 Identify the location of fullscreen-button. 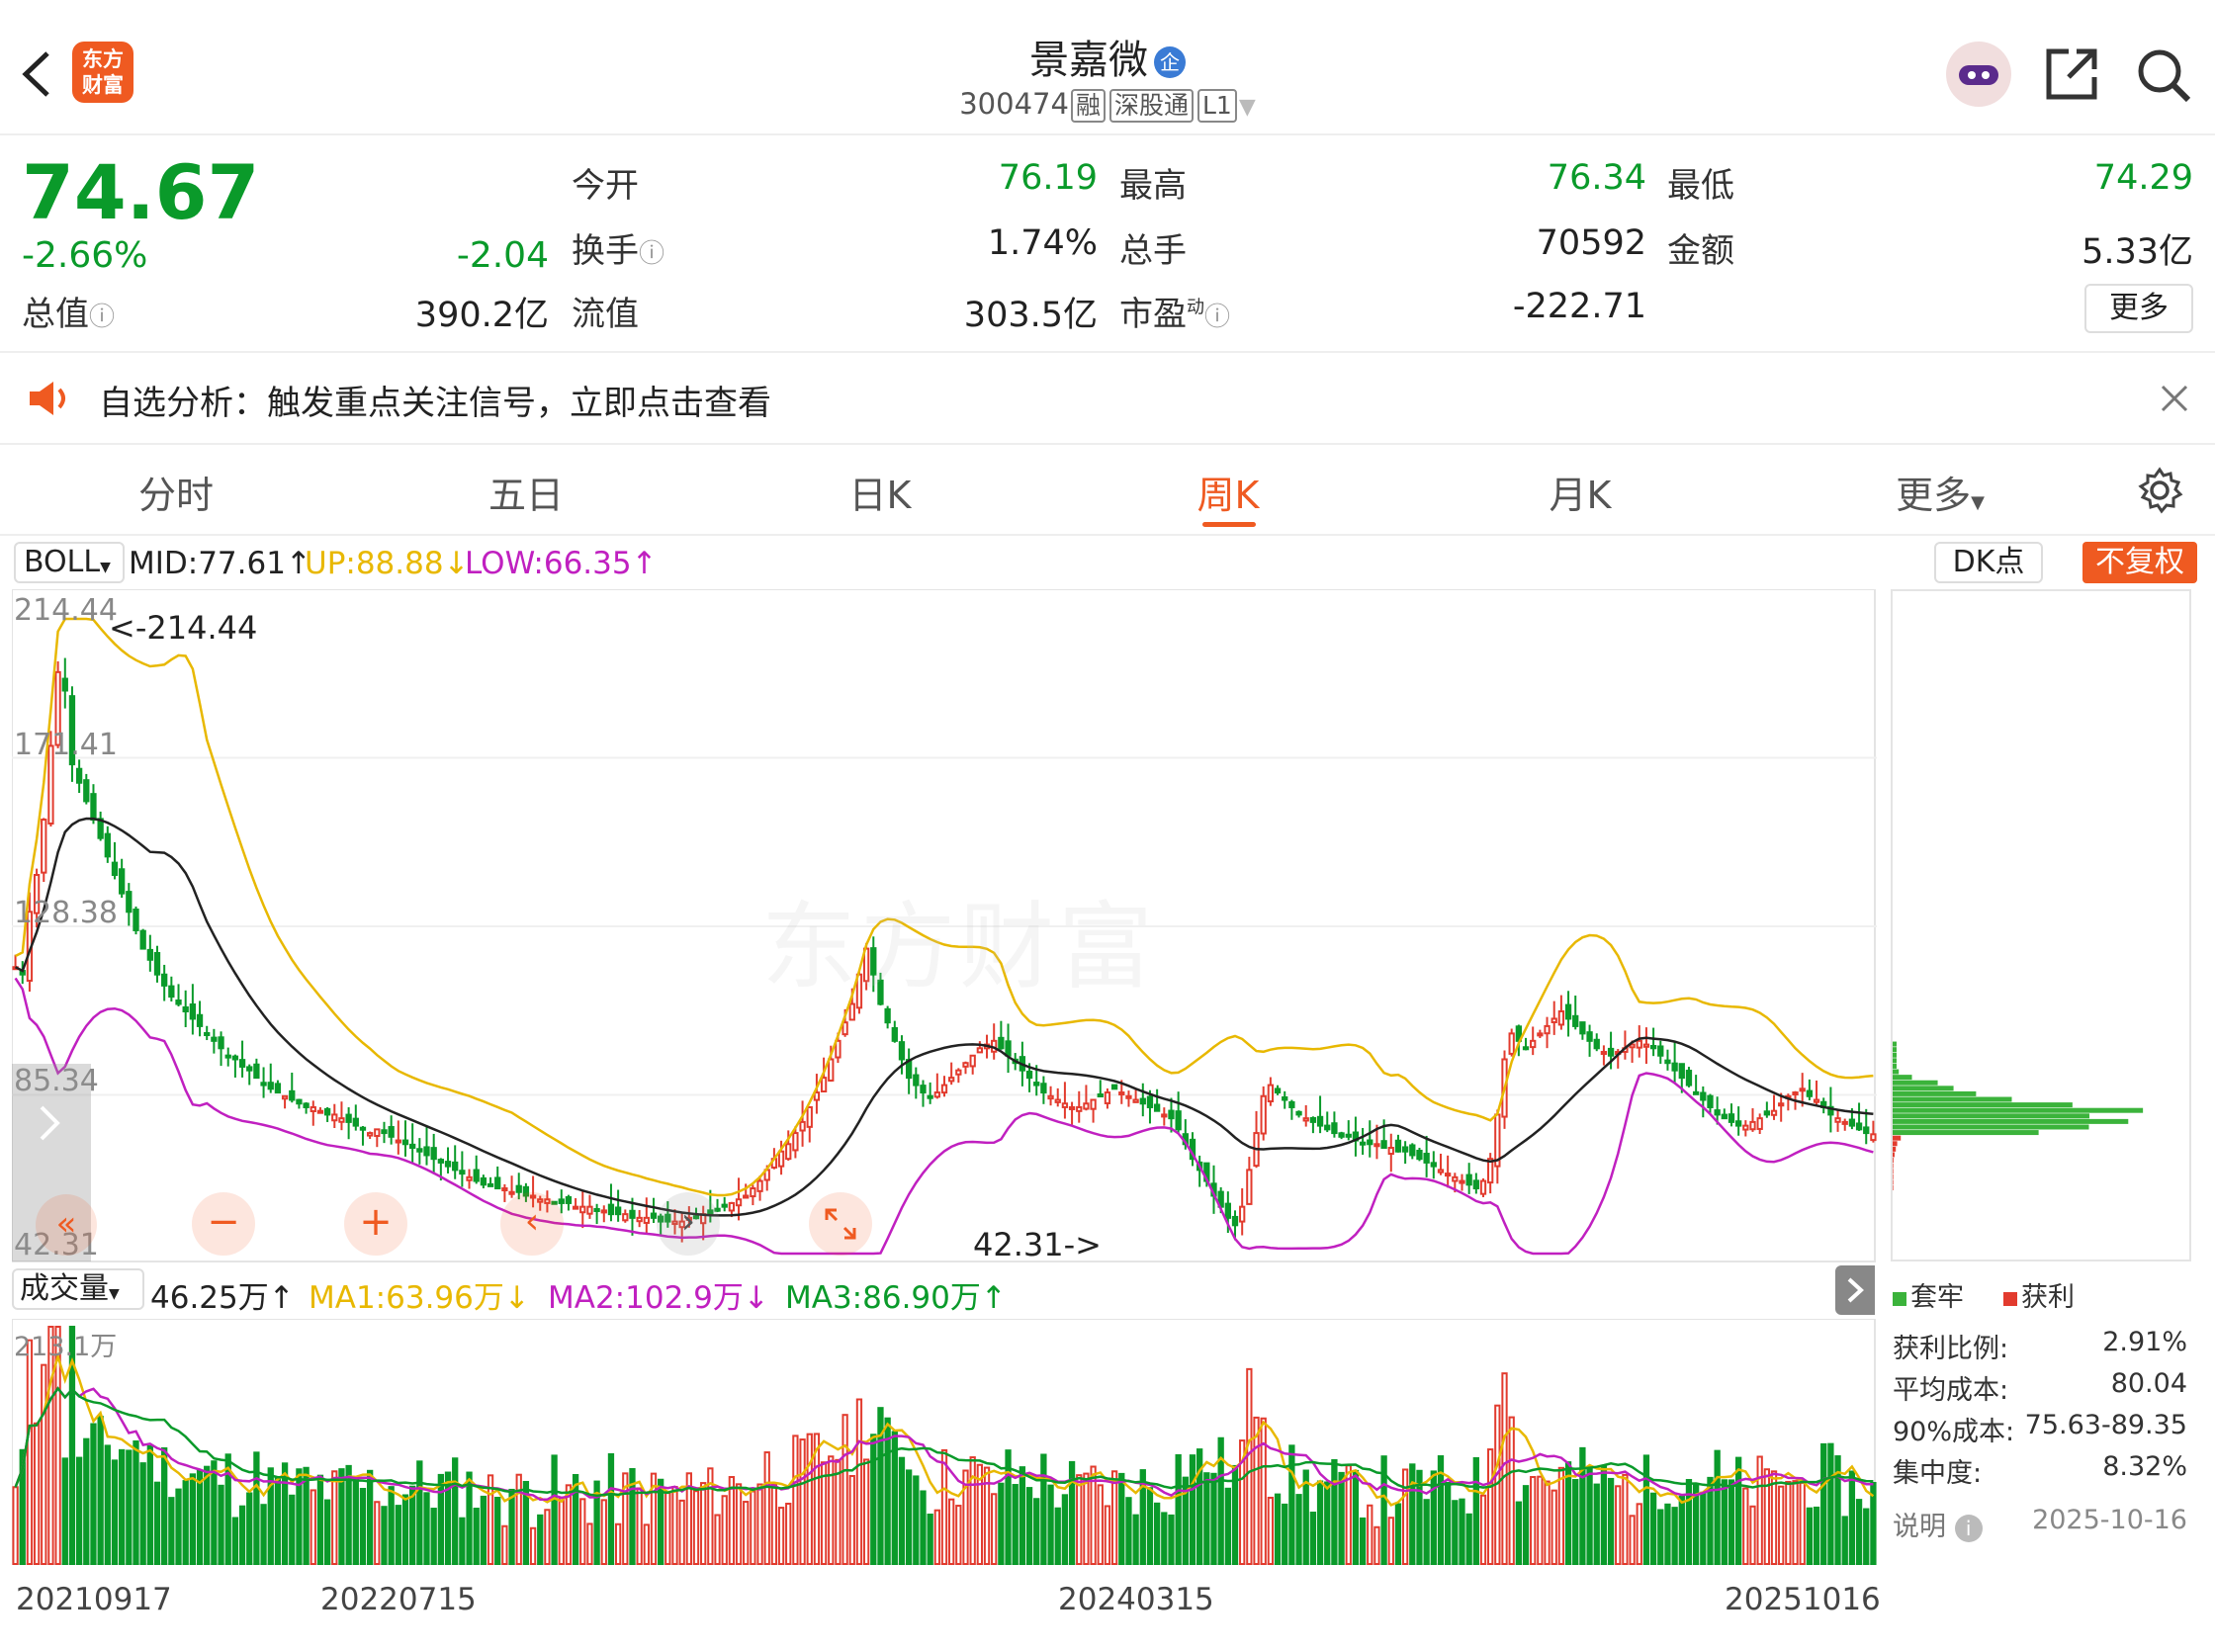
(841, 1224).